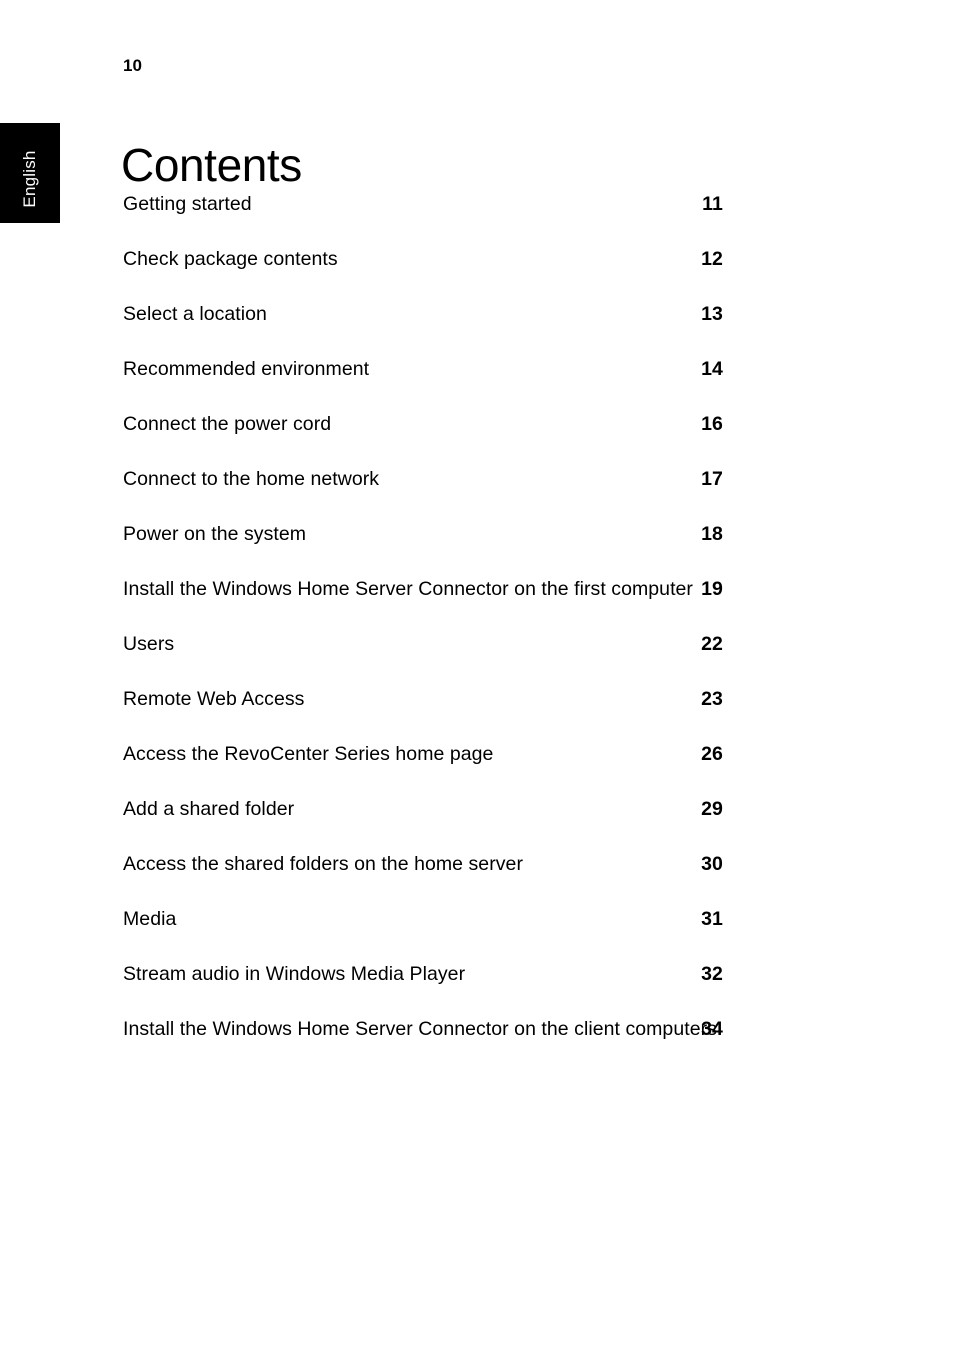 This screenshot has width=954, height=1369. Describe the element at coordinates (712, 259) in the screenshot. I see `toc-entry-page-number: 12` at that location.